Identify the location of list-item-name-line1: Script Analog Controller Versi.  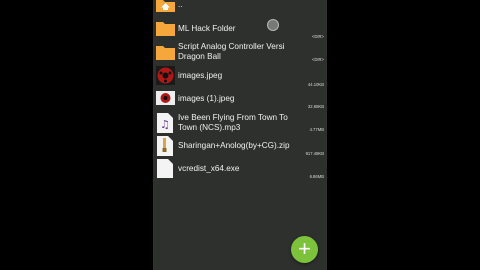
(231, 46).